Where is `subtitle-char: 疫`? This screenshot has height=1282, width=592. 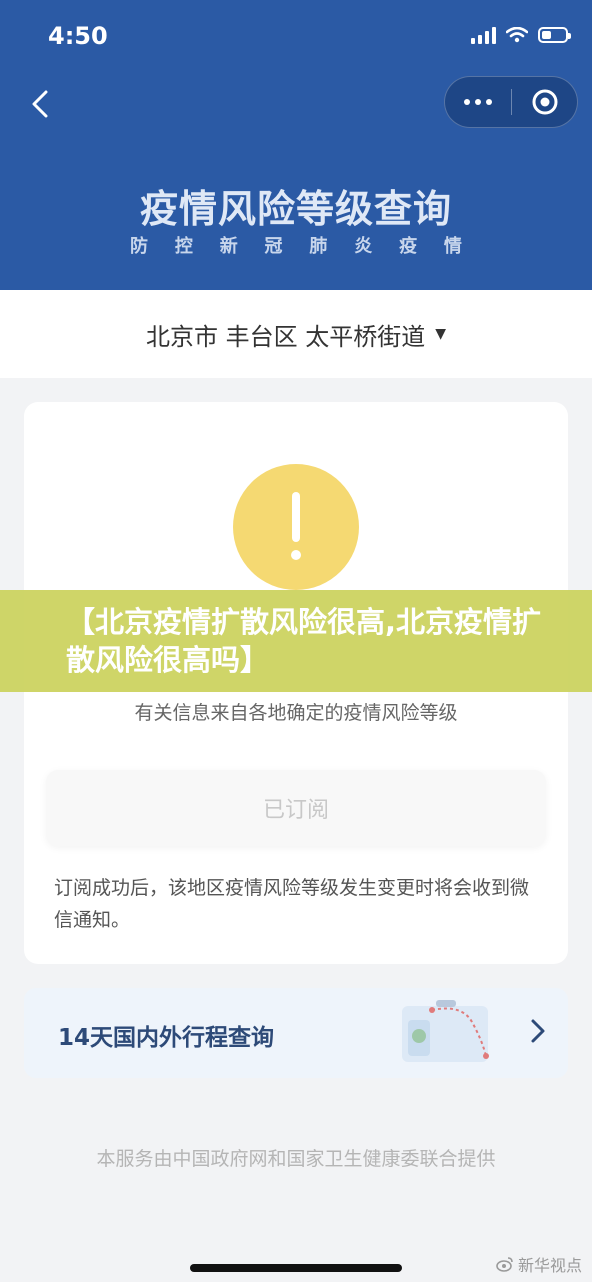
subtitle-char: 疫 is located at coordinates (408, 246).